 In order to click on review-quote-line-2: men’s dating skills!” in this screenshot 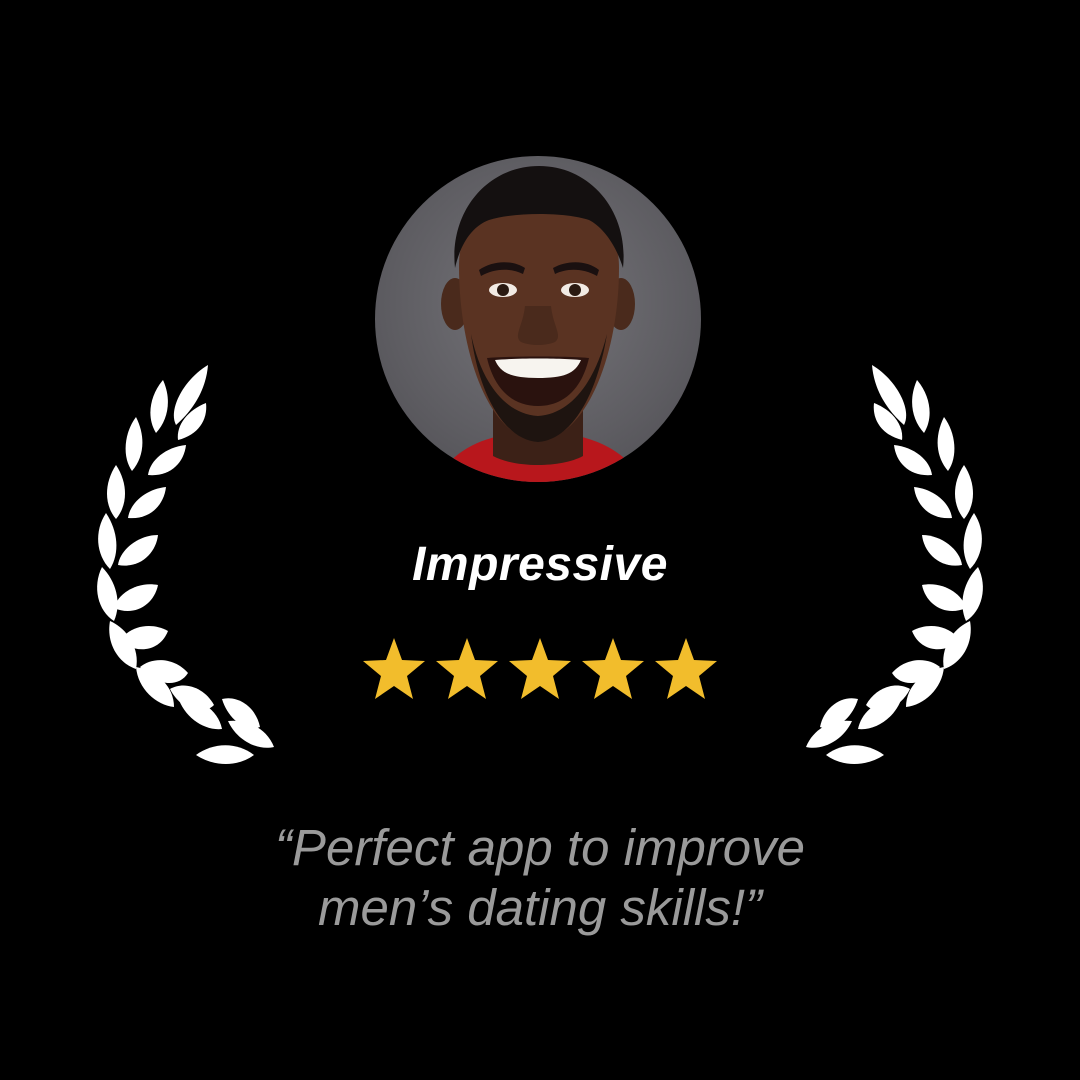, I will do `click(540, 907)`.